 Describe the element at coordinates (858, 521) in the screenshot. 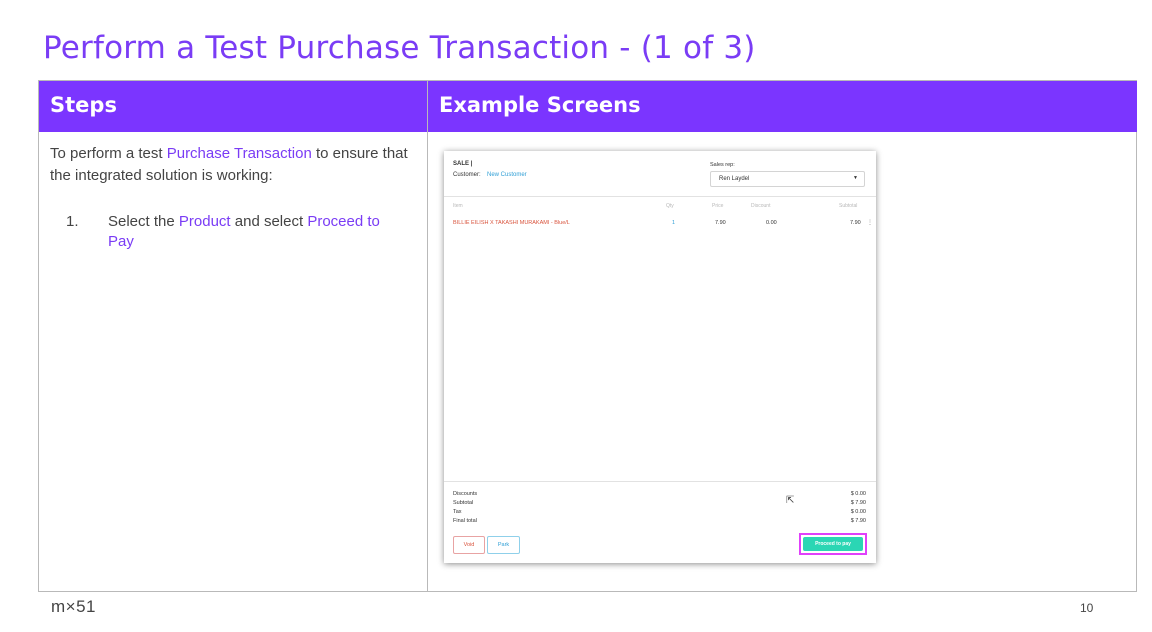

I see `final-total-value: $ 7.90` at that location.